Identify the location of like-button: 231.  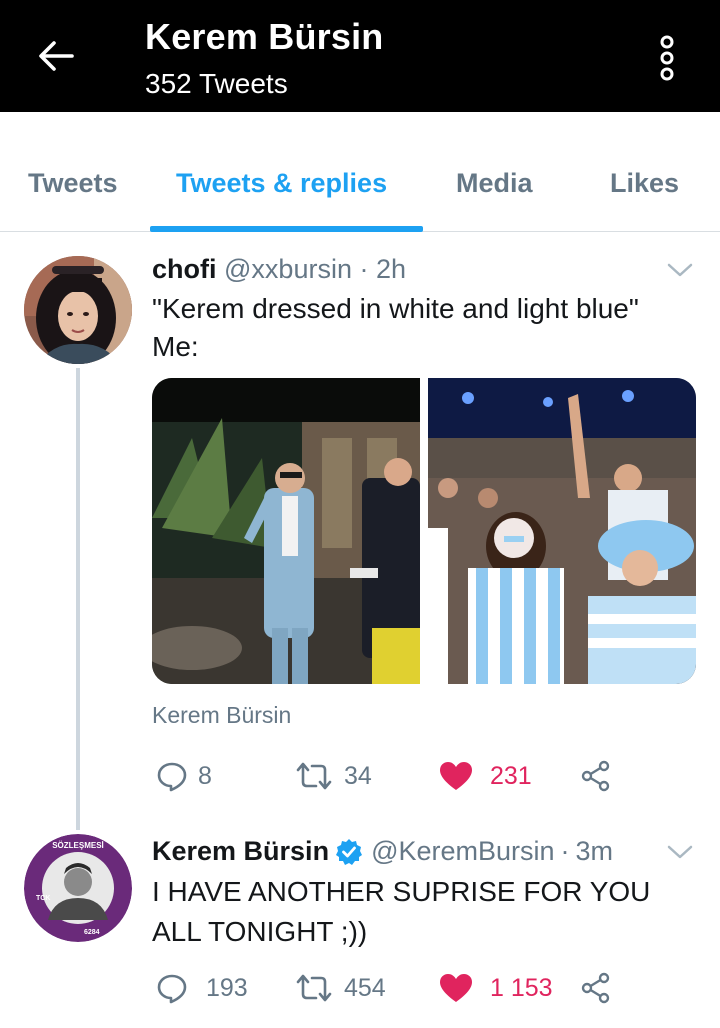
(485, 776).